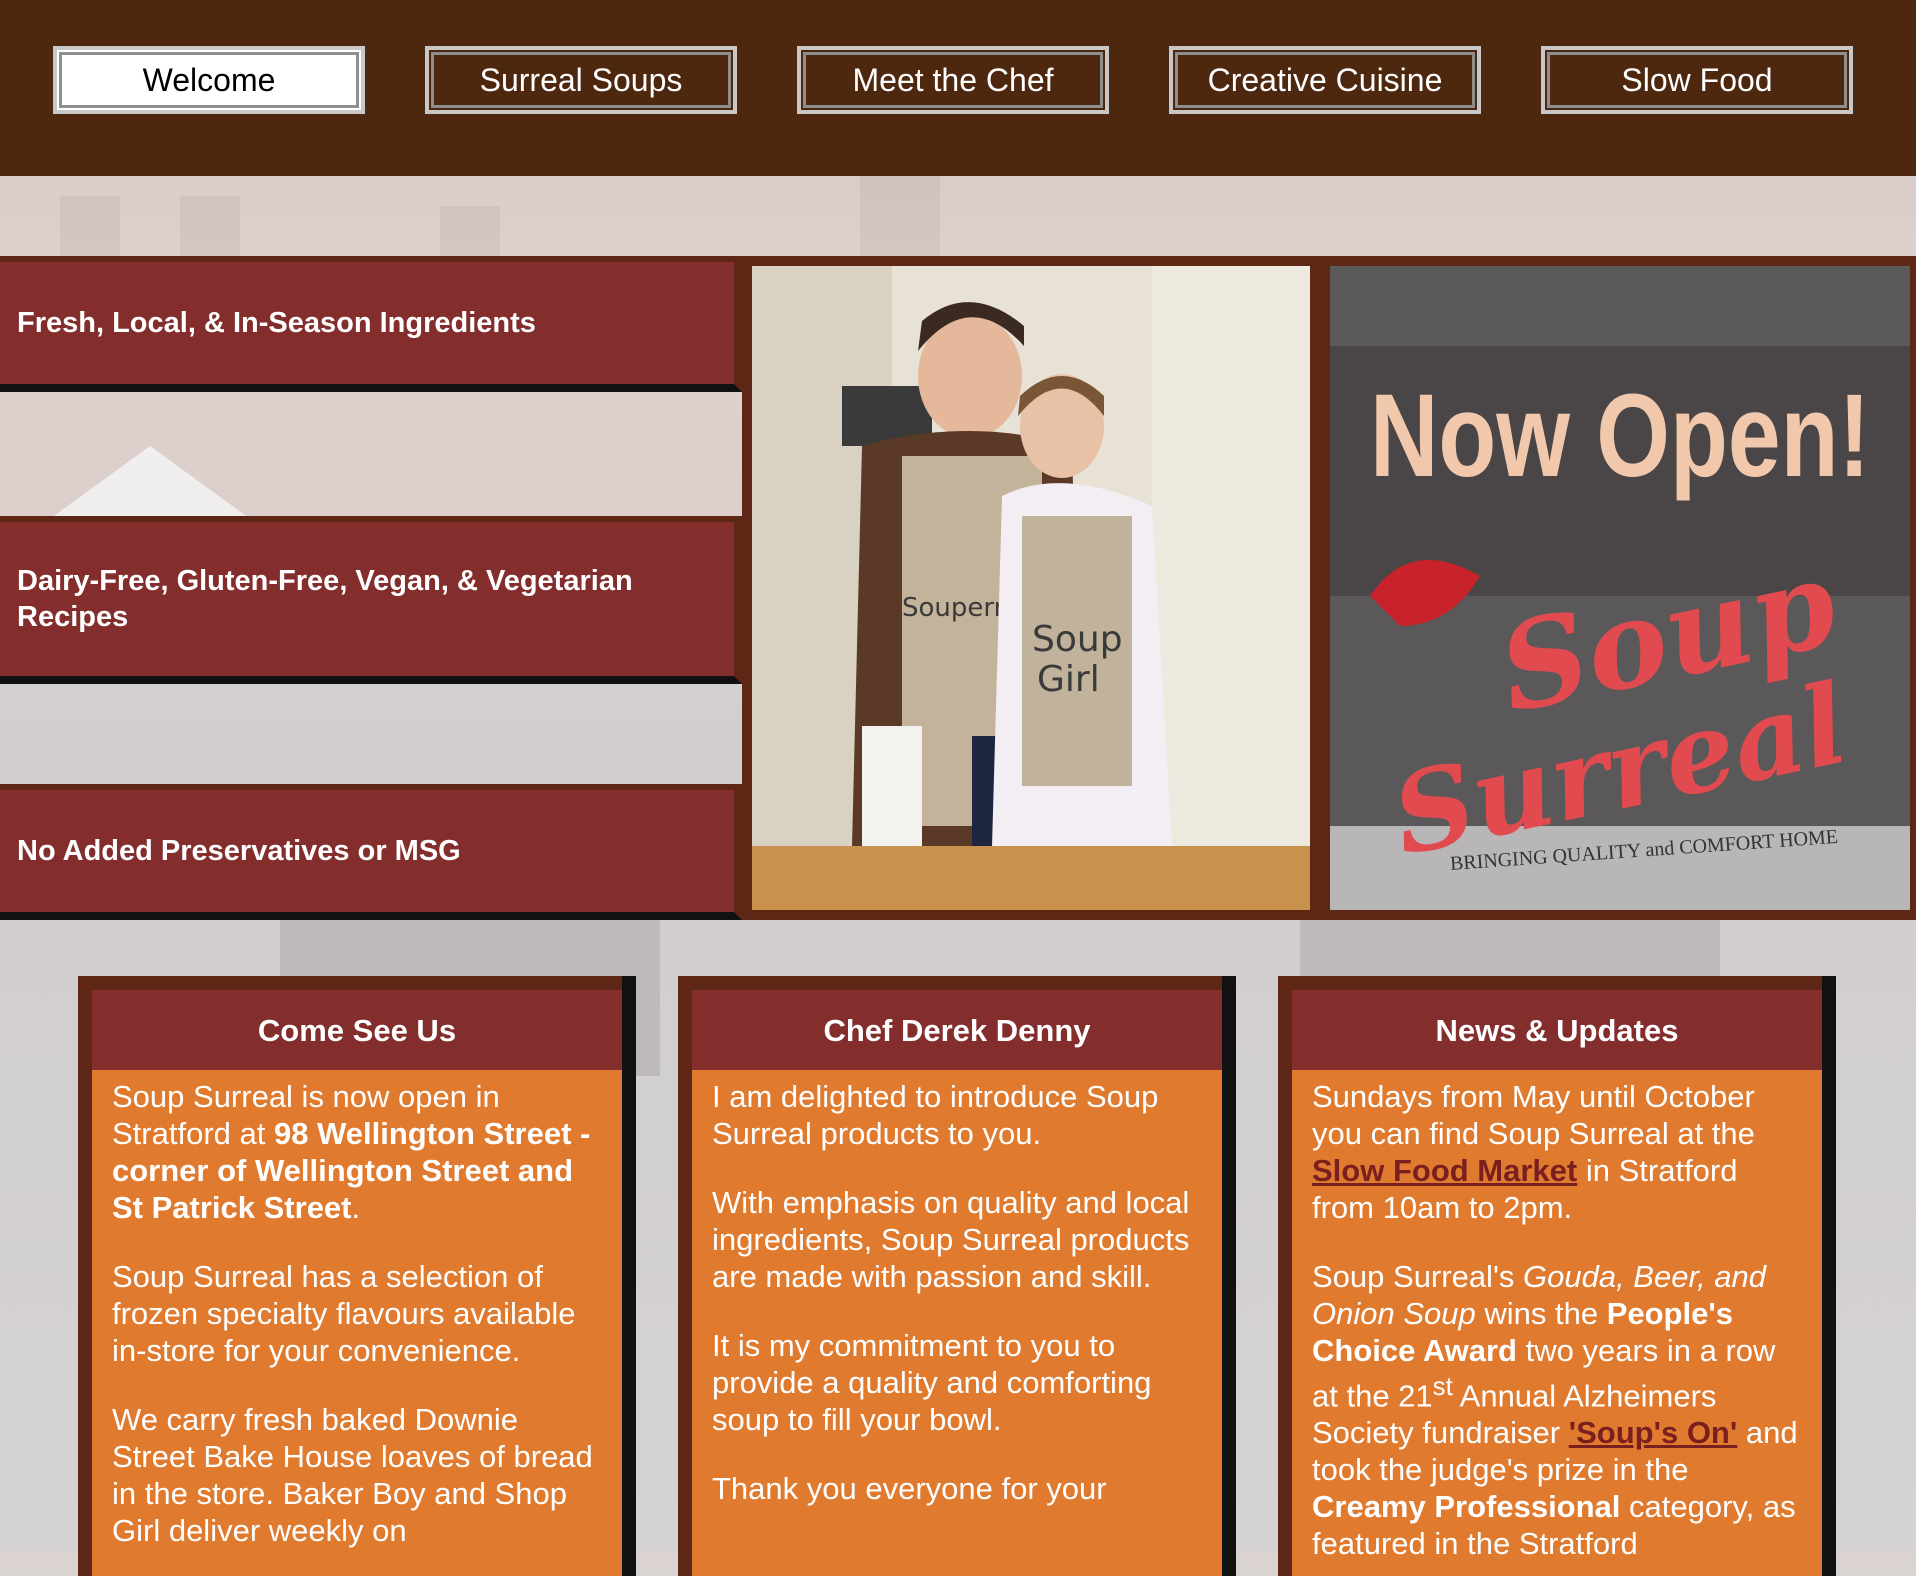  Describe the element at coordinates (1620, 436) in the screenshot. I see `sign-now-open-text: Now Open!` at that location.